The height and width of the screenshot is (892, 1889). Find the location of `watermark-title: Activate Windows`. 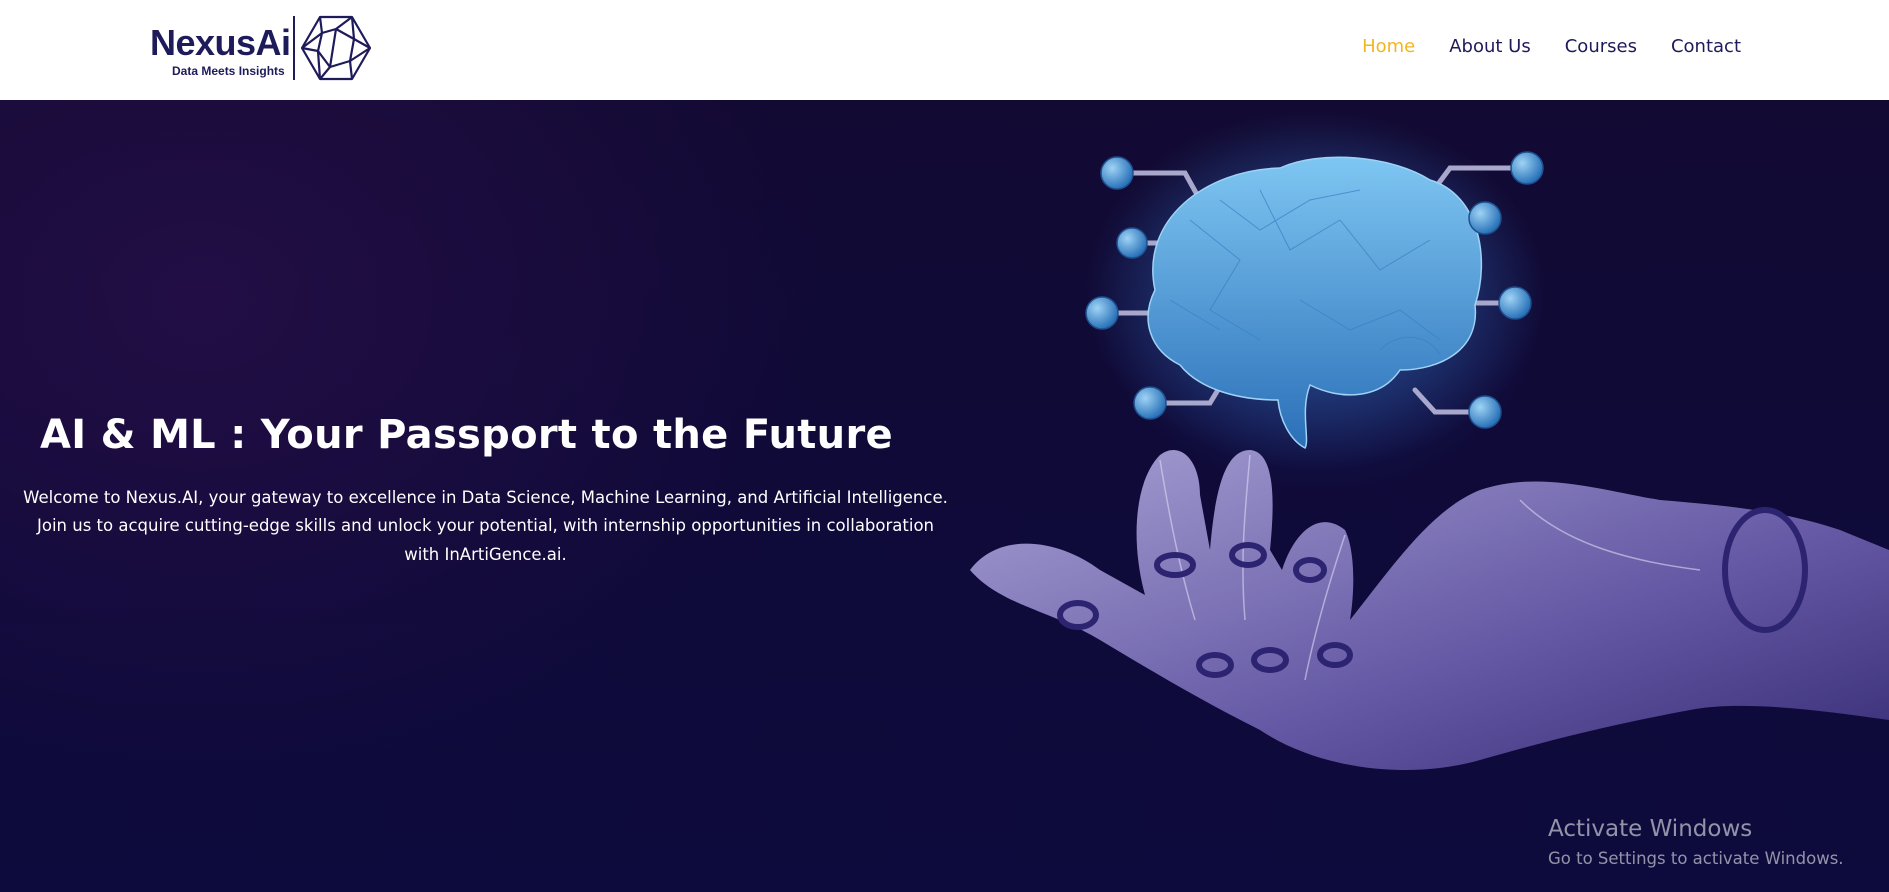

watermark-title: Activate Windows is located at coordinates (1650, 829).